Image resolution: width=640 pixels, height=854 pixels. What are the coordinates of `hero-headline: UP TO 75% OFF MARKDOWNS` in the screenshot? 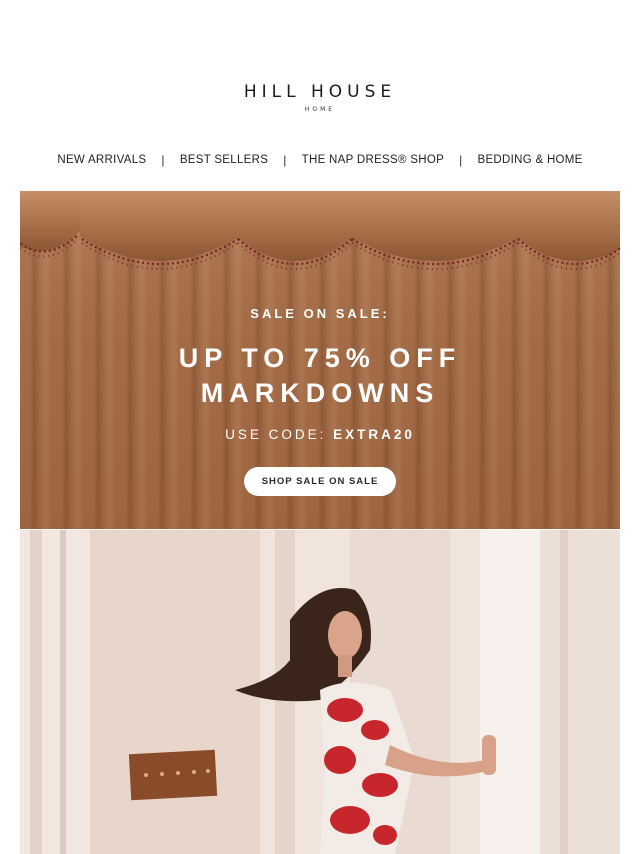 It's located at (320, 376).